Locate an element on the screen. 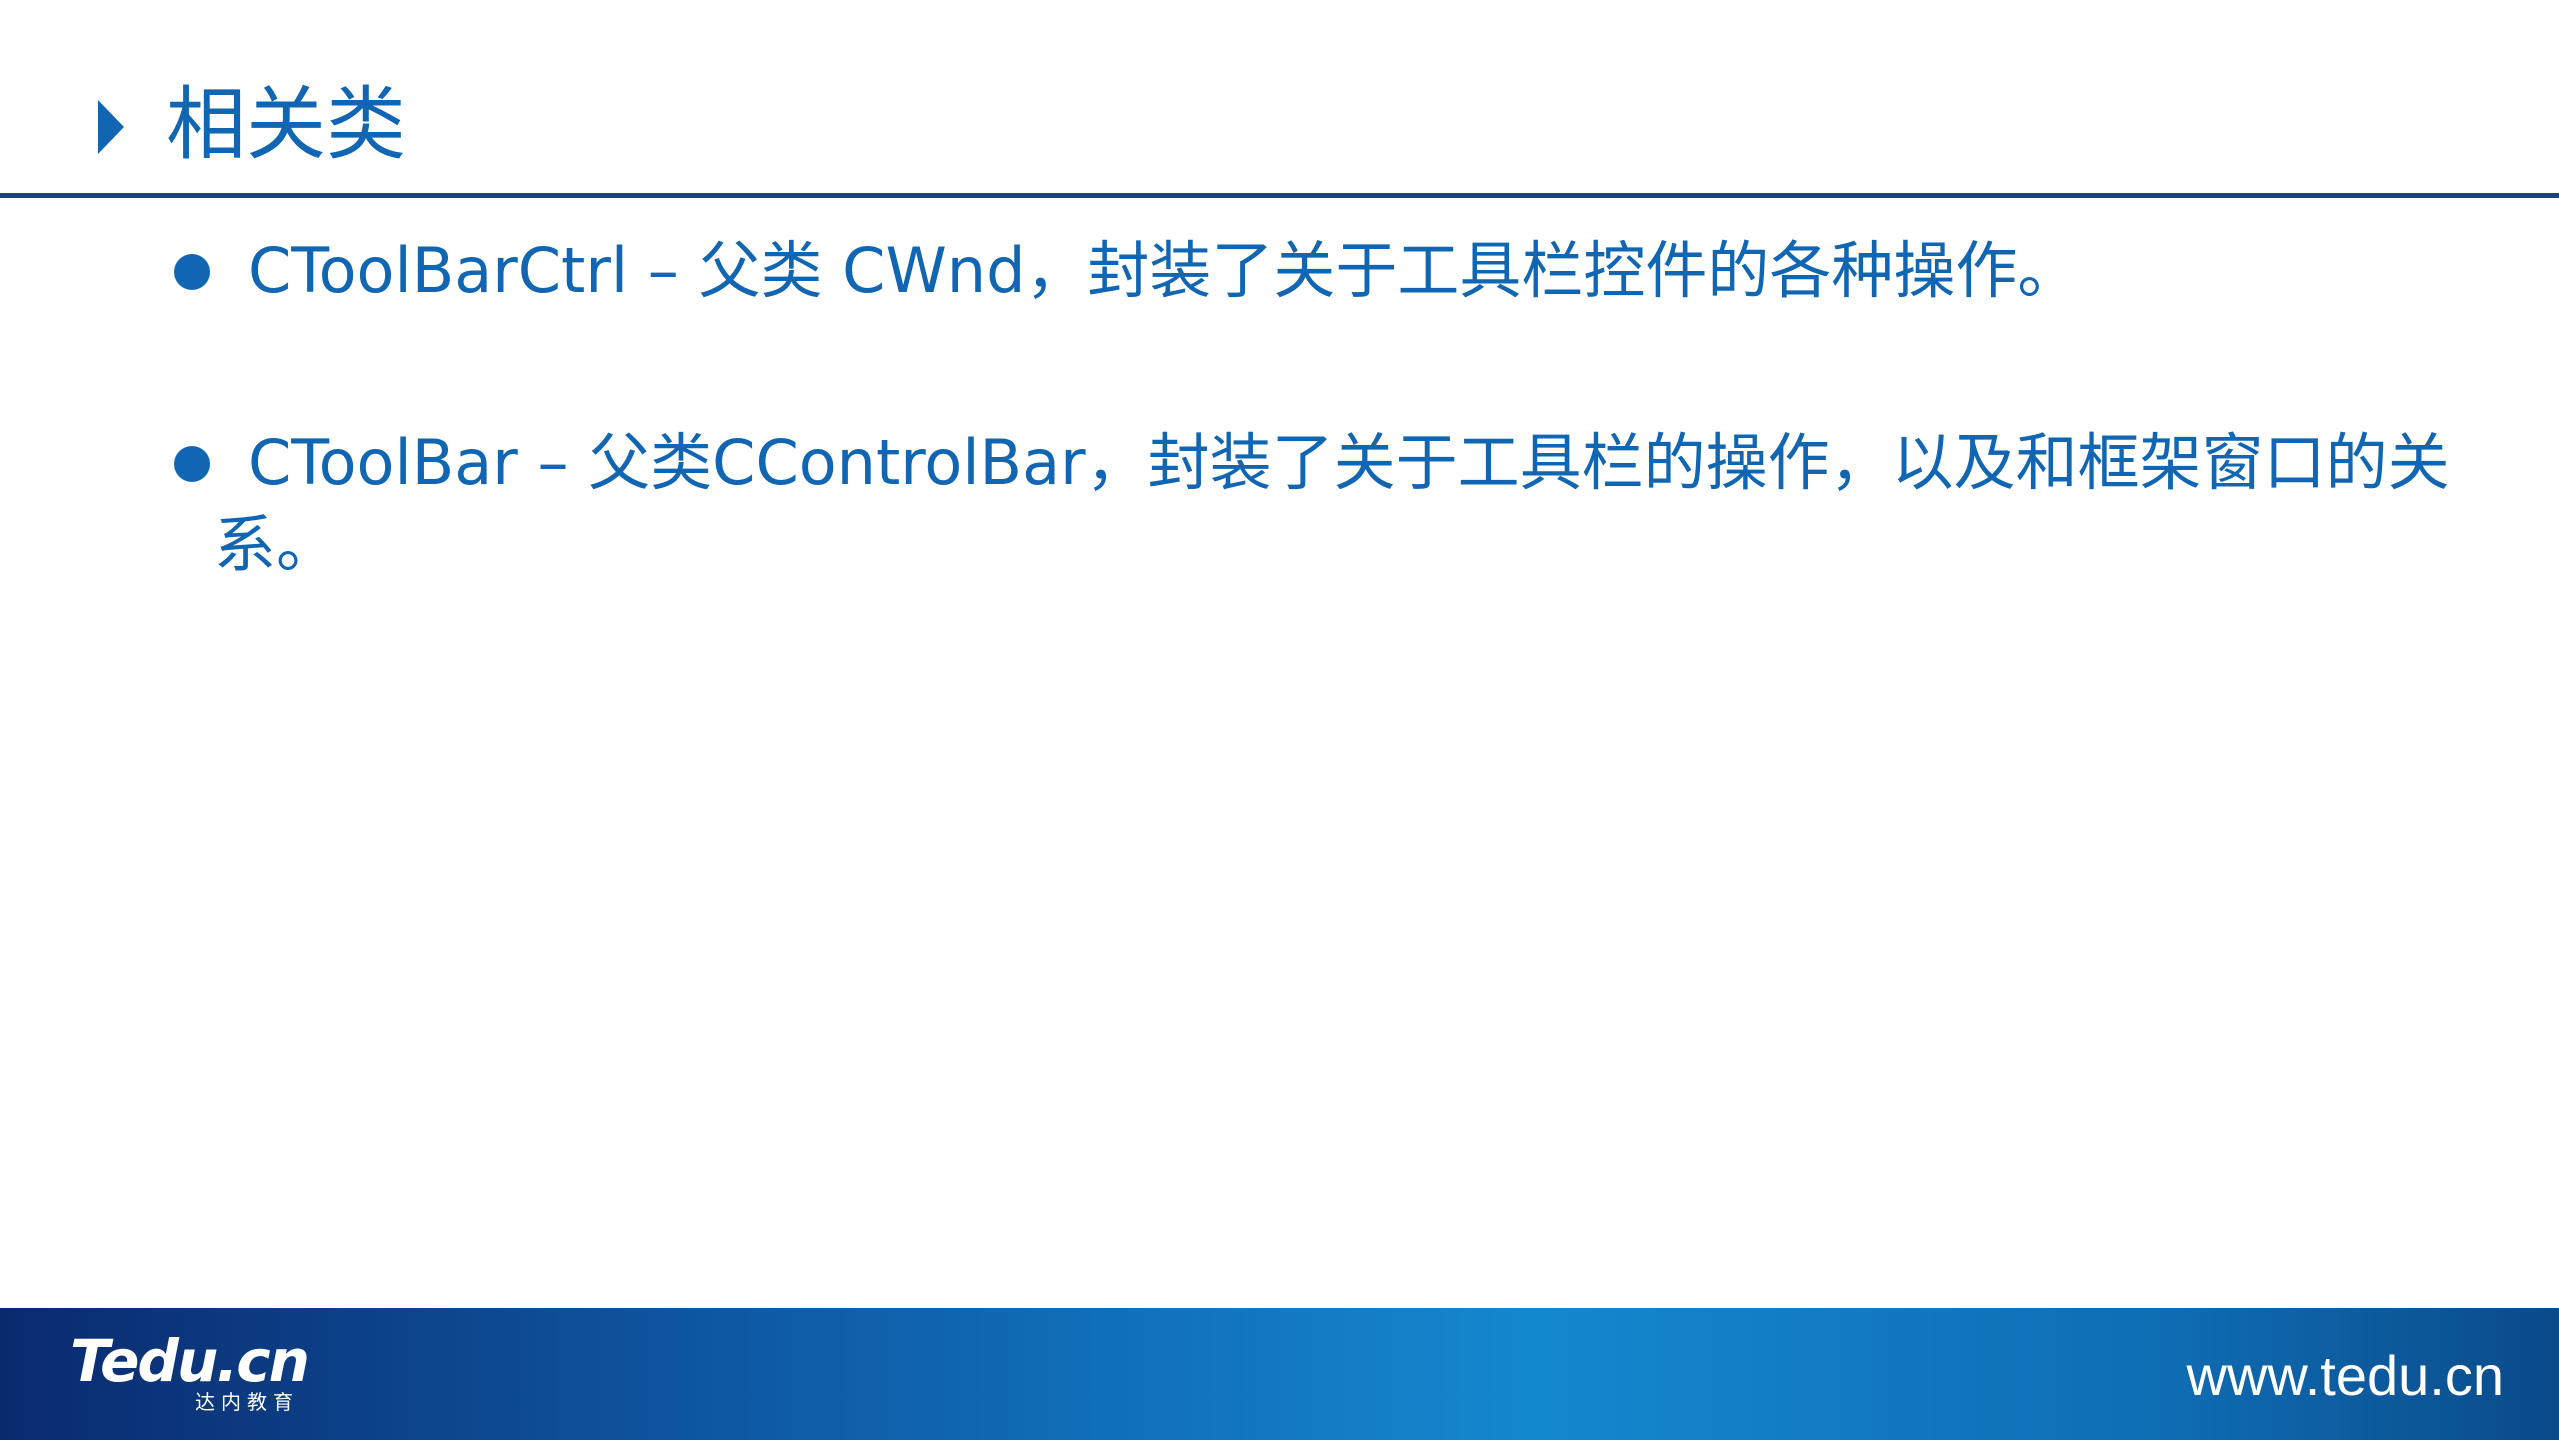 The image size is (2559, 1440). site-url: www.tedu.cn is located at coordinates (2345, 1375).